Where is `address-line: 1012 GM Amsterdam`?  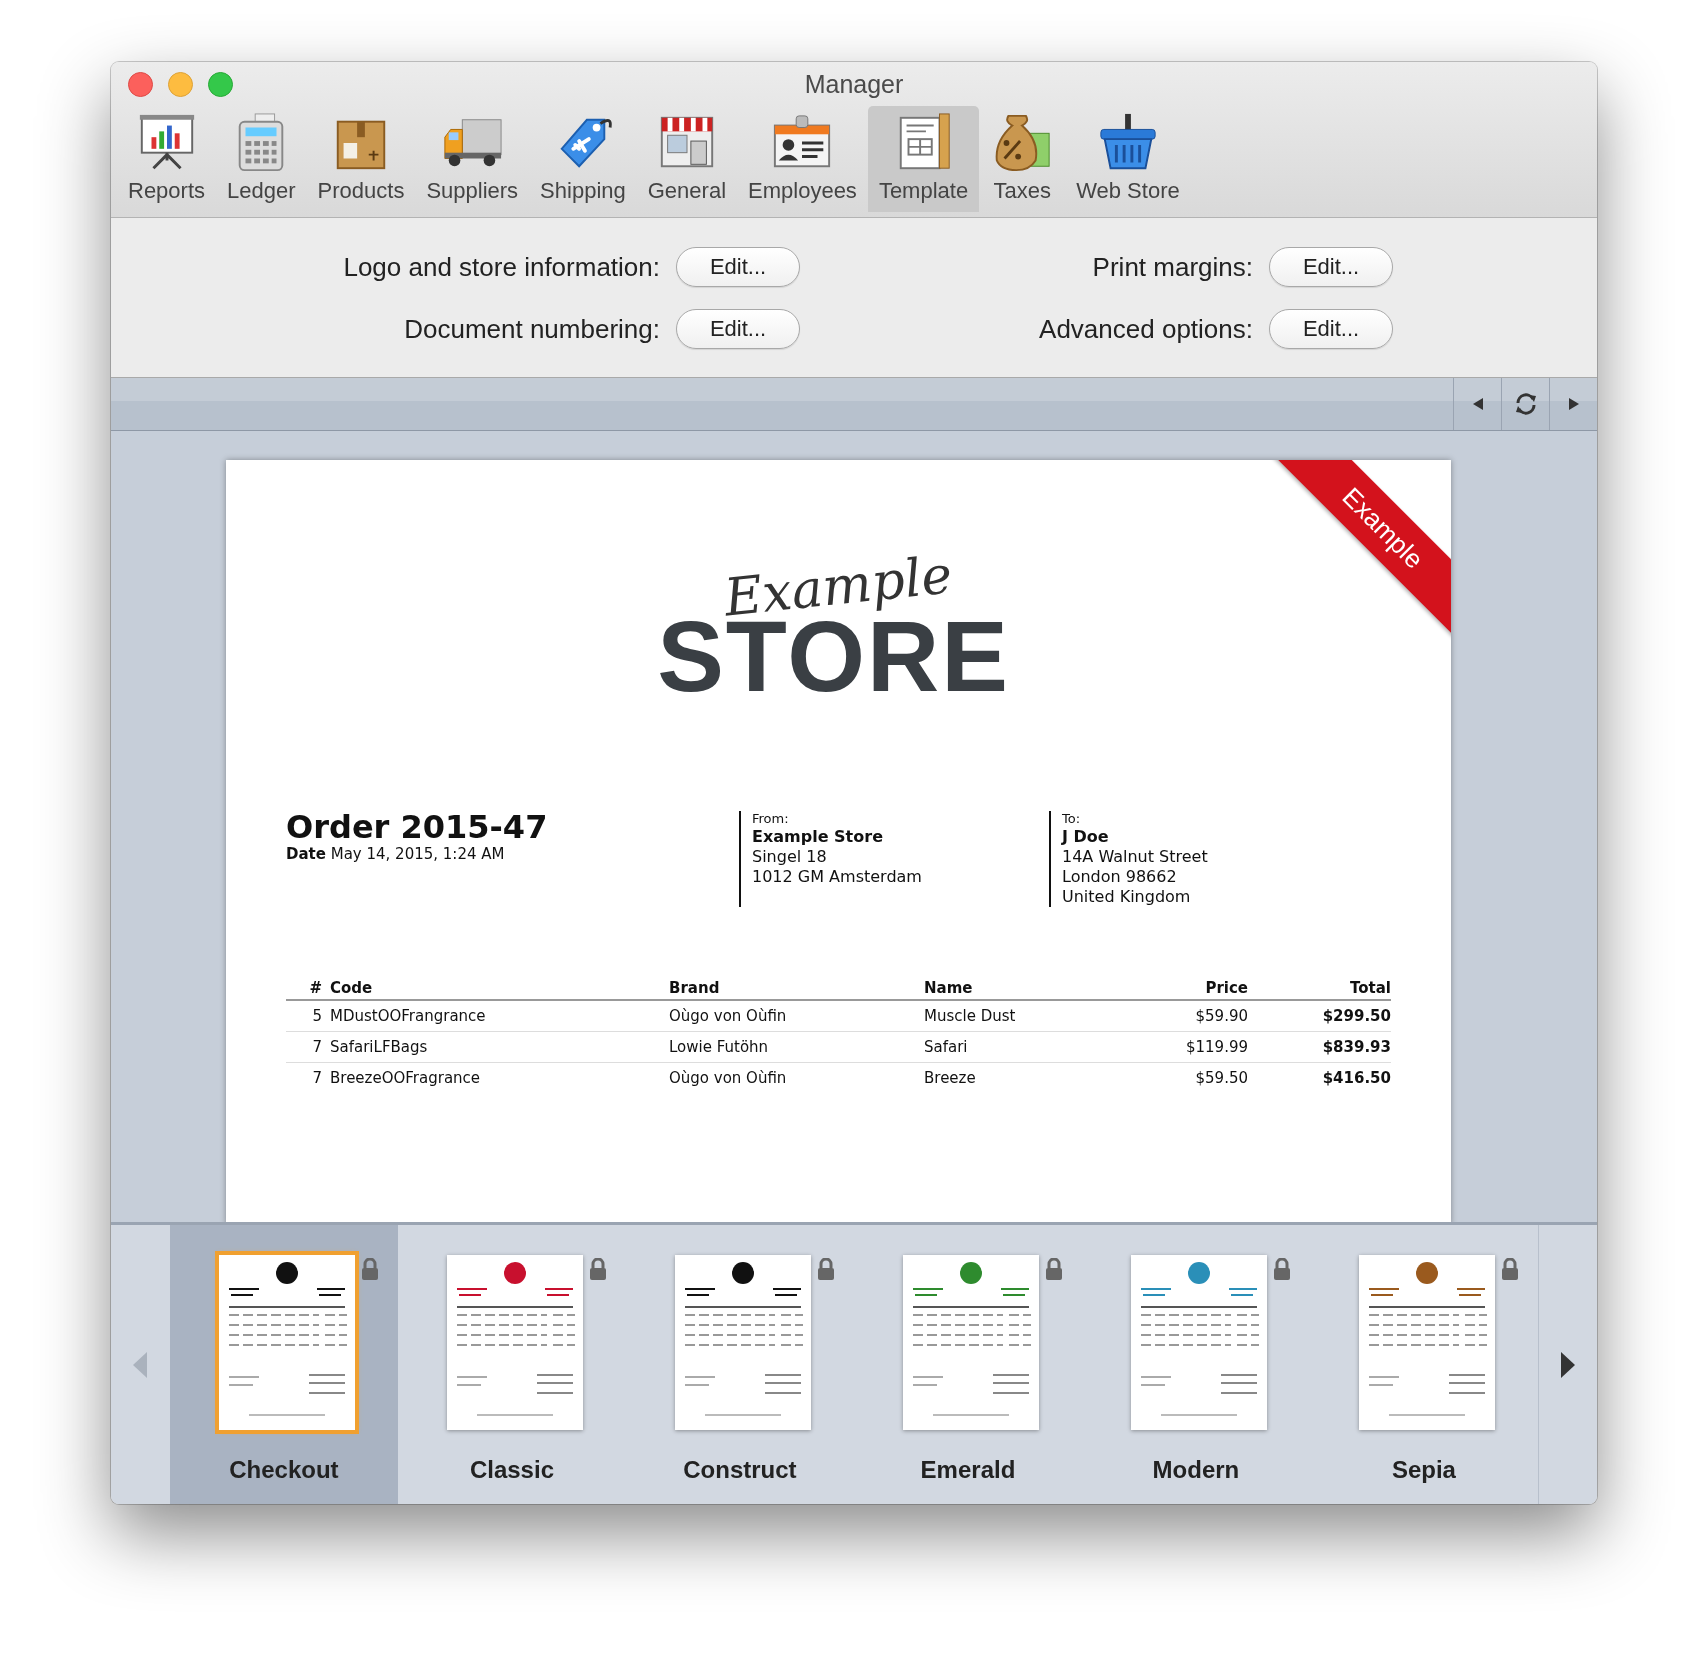
address-line: 1012 GM Amsterdam is located at coordinates (837, 877).